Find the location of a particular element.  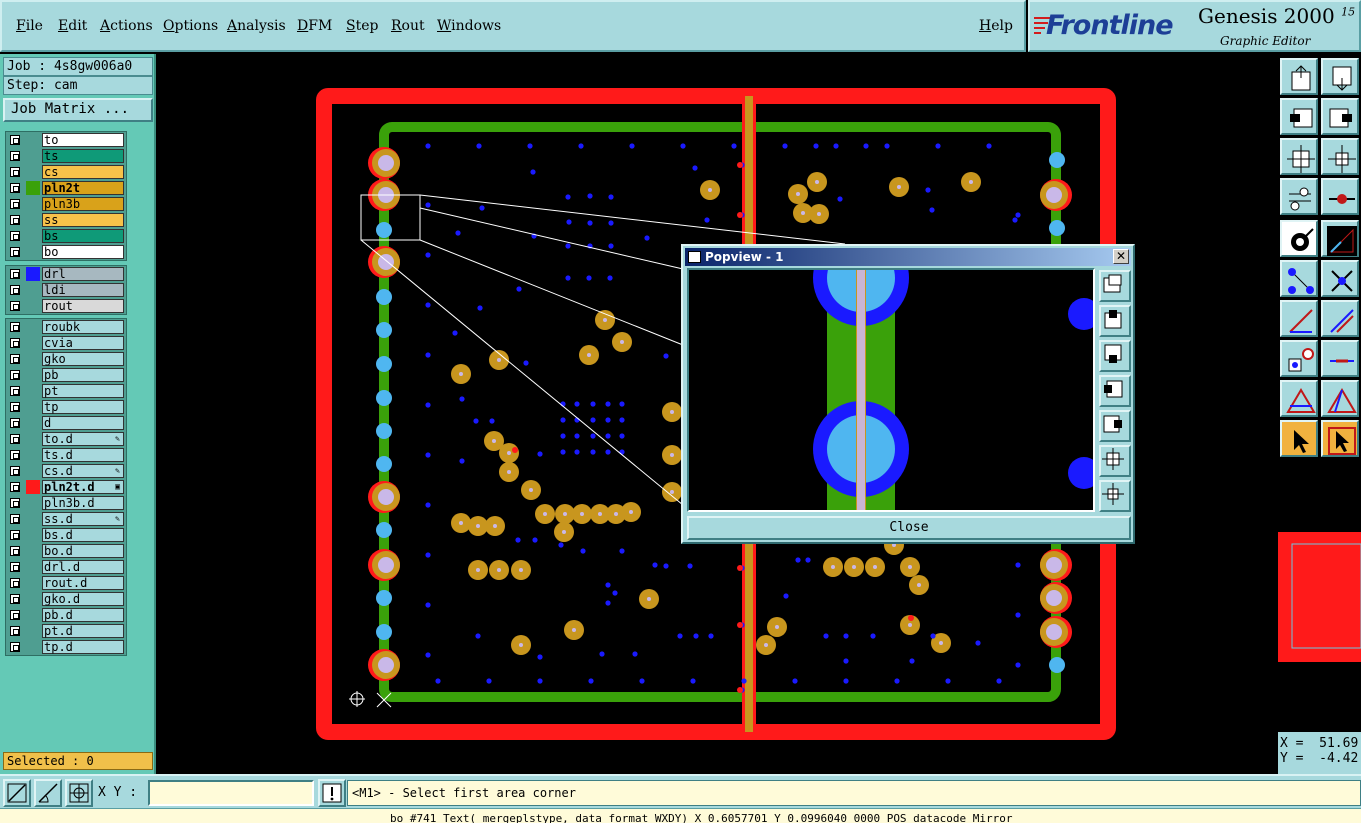

layer-row-ss: ss is located at coordinates (66, 220).